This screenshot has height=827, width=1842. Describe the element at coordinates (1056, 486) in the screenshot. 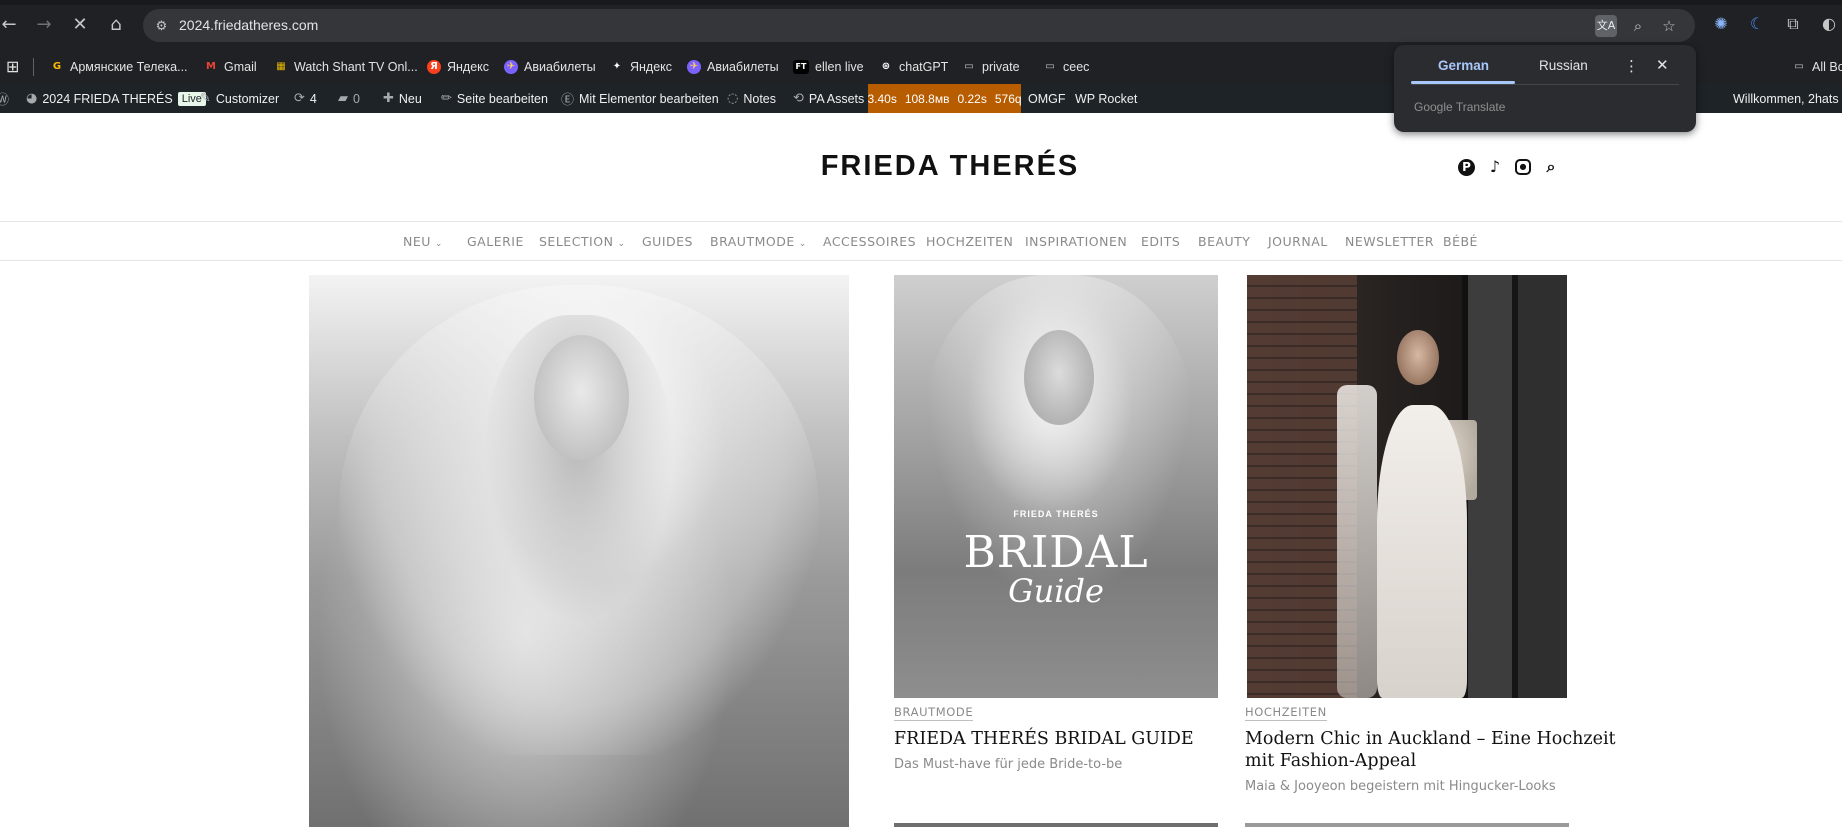

I see `bridal-guide-image: FRIEDA THERÉS BRIDAL Guide` at that location.